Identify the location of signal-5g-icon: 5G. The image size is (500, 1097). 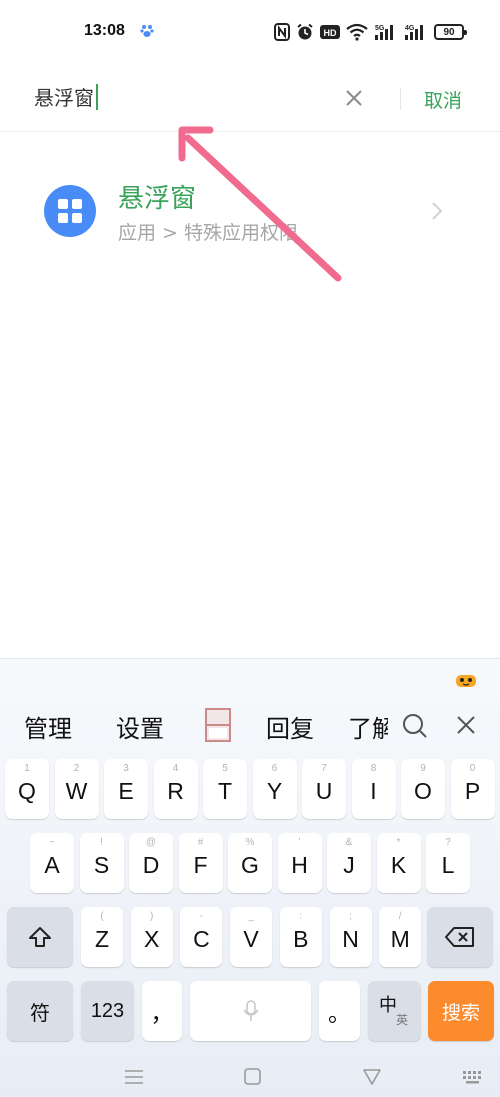
(384, 32).